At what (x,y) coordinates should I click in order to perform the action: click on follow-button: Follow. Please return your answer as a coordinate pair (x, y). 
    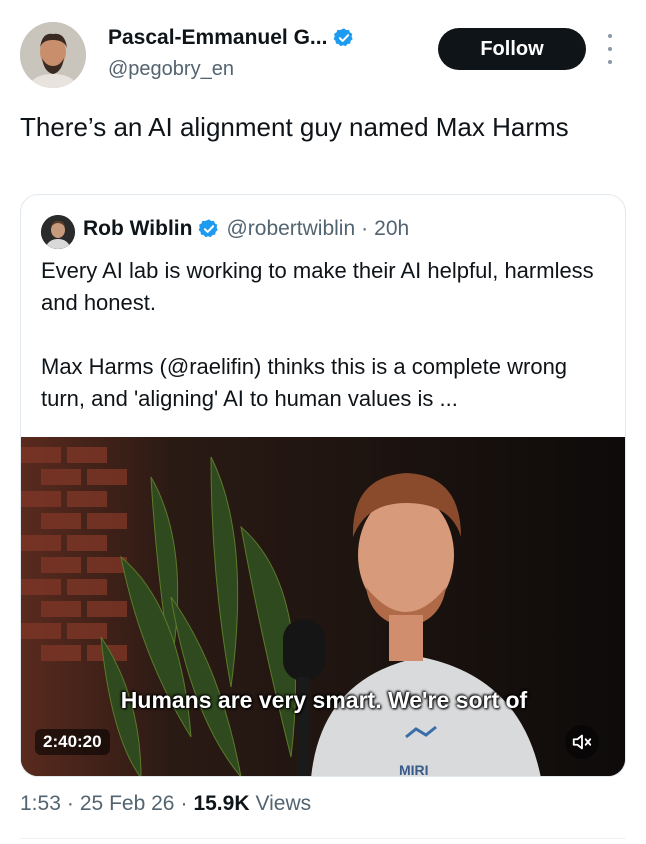
    Looking at the image, I should click on (512, 49).